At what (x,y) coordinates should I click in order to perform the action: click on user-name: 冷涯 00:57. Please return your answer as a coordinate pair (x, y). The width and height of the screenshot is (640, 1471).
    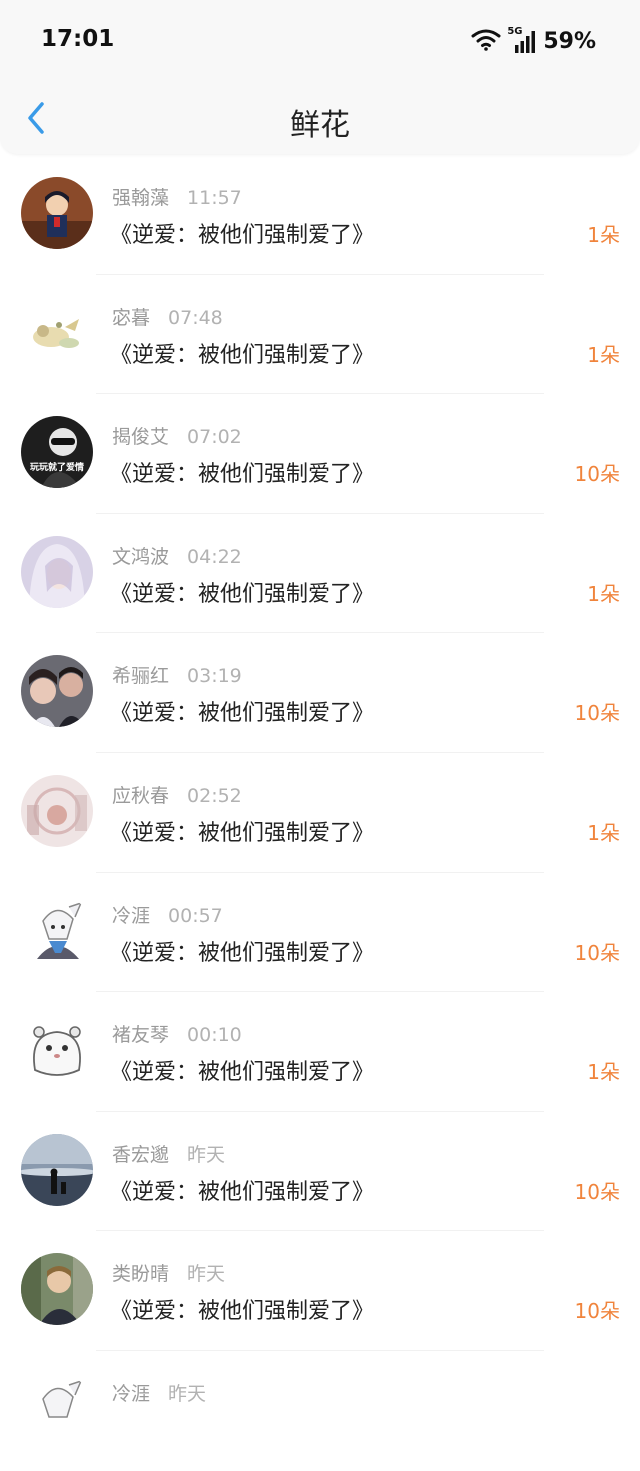
    Looking at the image, I should click on (167, 915).